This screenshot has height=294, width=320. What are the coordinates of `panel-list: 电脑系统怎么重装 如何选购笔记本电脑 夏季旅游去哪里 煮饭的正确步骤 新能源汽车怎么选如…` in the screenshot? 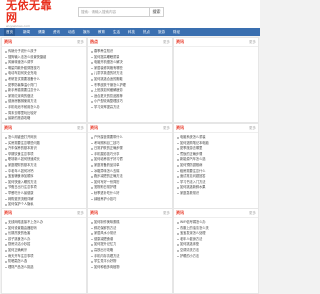 It's located at (216, 165).